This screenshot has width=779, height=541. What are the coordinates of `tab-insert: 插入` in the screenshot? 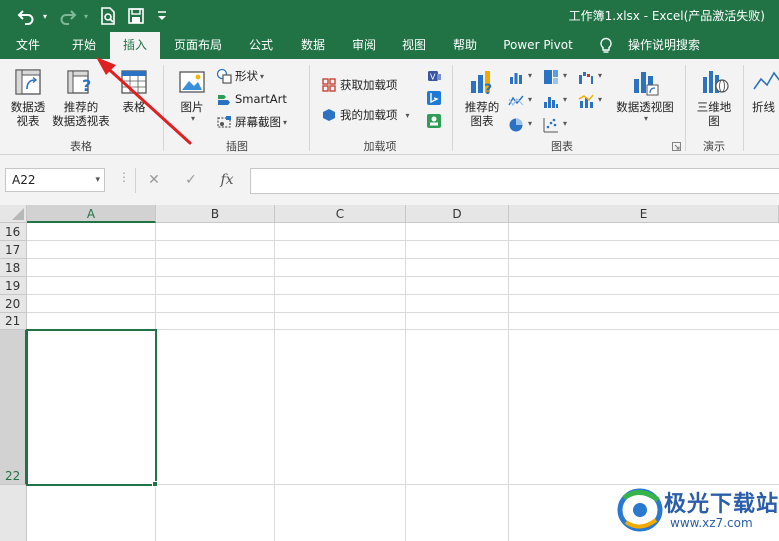 It's located at (135, 45).